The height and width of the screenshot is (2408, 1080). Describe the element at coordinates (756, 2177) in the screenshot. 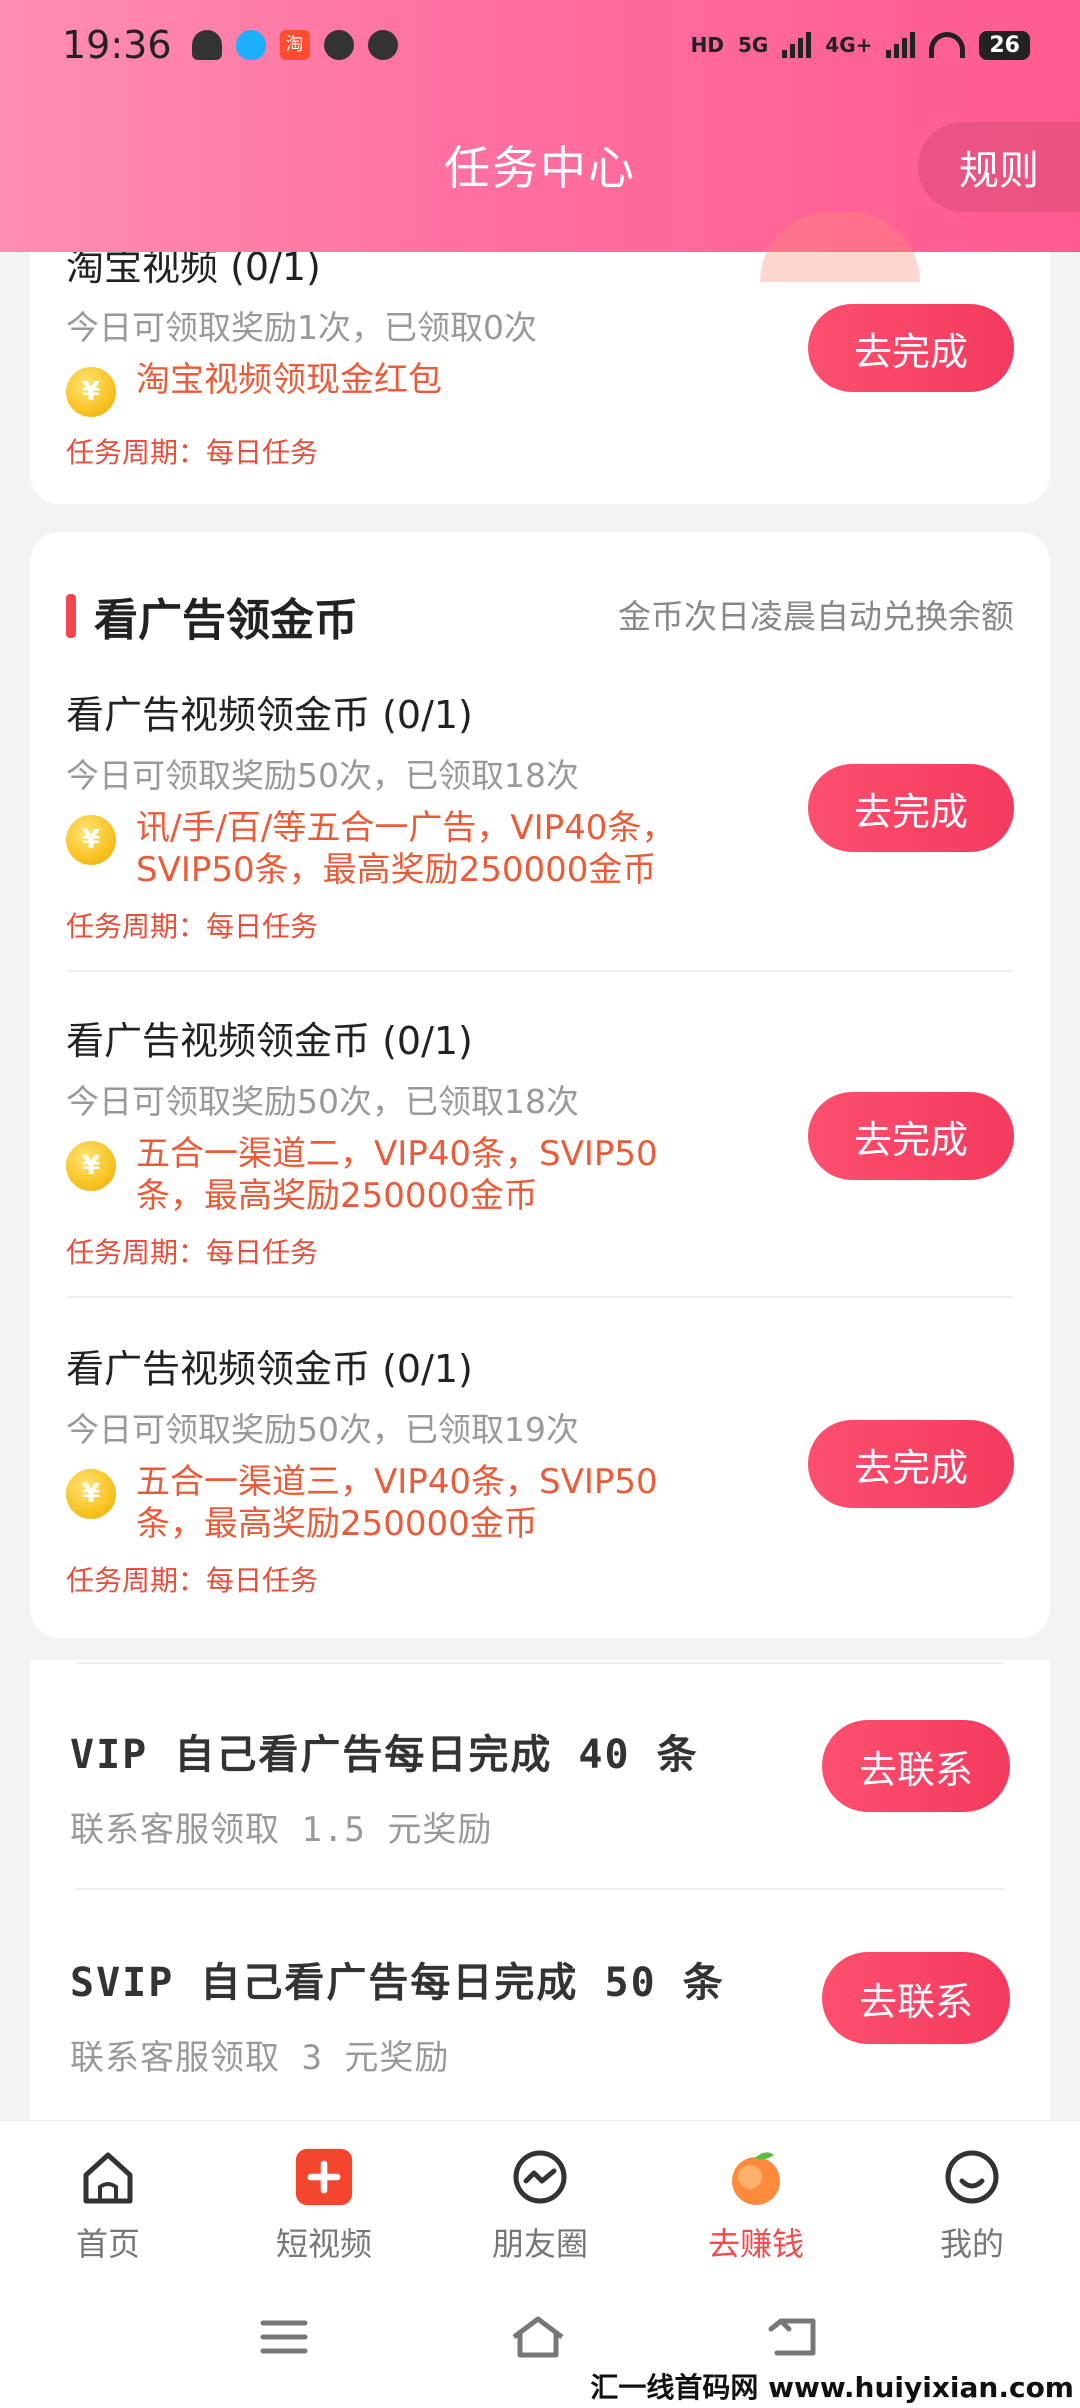

I see `peach-icon` at that location.